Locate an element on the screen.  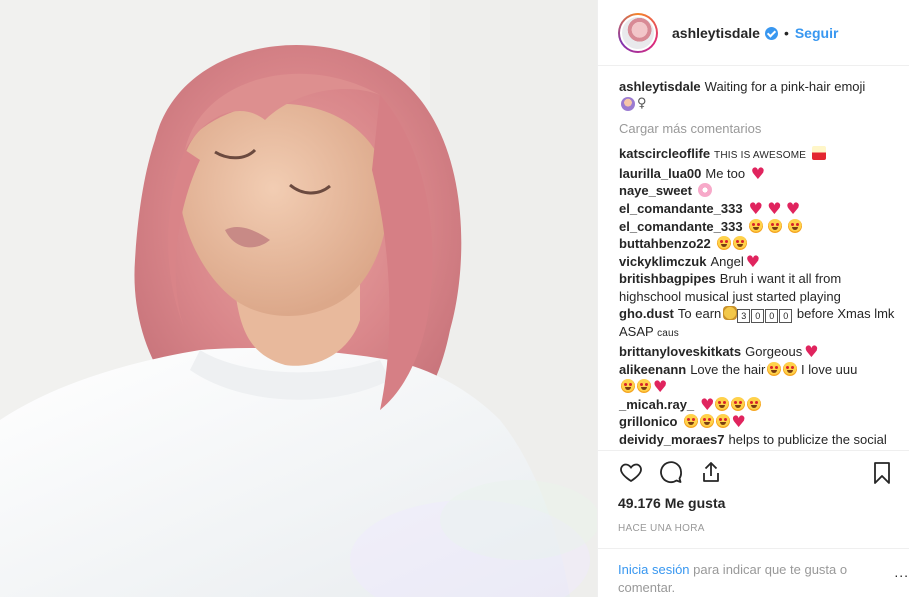
post-timestamp: HACE UNA HORA is located at coordinates (753, 528).